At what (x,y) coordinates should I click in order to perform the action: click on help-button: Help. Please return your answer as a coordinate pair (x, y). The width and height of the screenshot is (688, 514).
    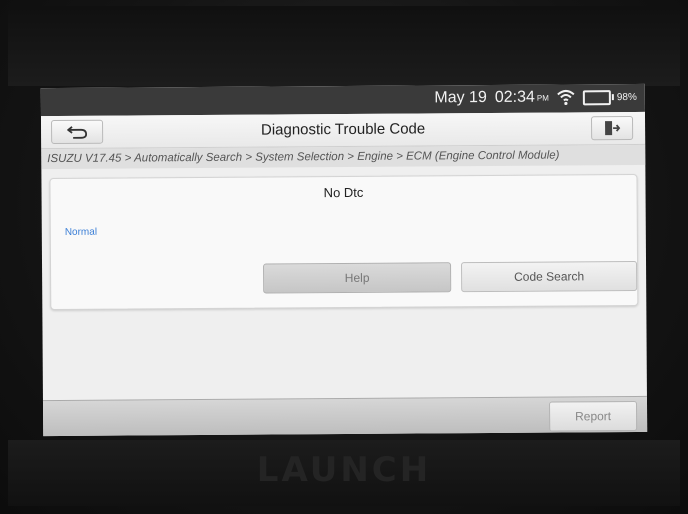
    Looking at the image, I should click on (357, 278).